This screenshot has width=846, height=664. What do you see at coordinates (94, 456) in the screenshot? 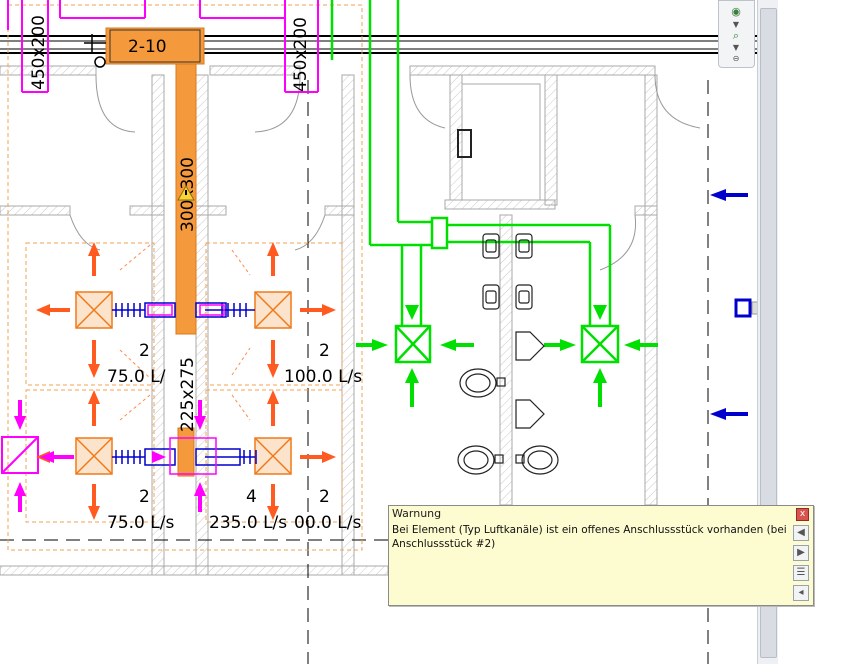
I see `air-terminal-lower-left` at bounding box center [94, 456].